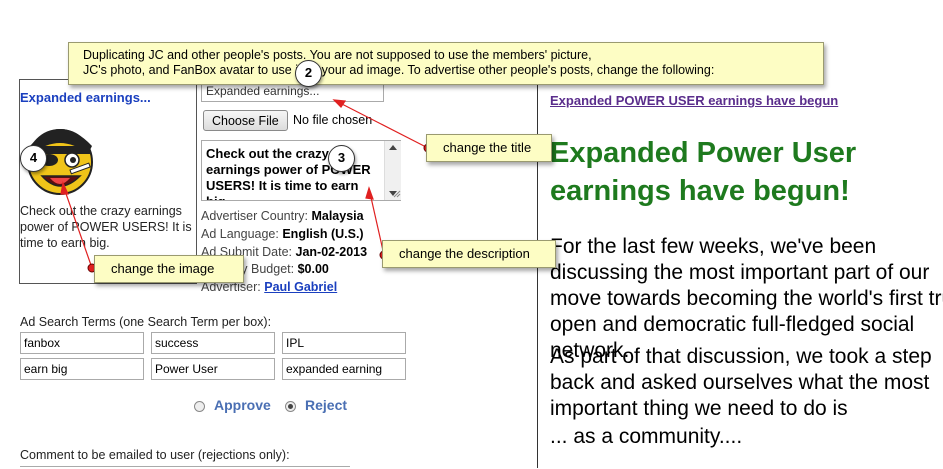 This screenshot has width=943, height=469. Describe the element at coordinates (694, 100) in the screenshot. I see `post-preview-link: Expanded POWER USER earnings have begun` at that location.